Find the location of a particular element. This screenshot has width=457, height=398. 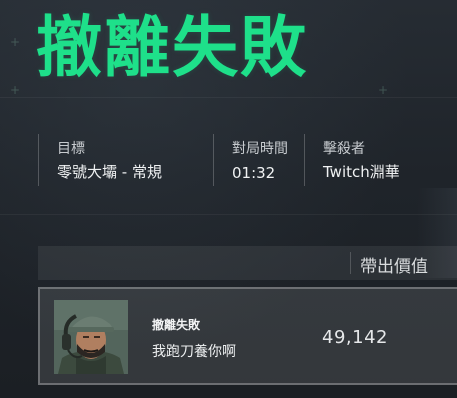

killer-label: 擊殺者 is located at coordinates (344, 149).